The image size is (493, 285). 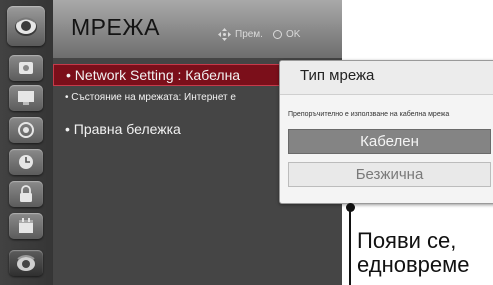 I want to click on picture-icon, so click(x=26, y=68).